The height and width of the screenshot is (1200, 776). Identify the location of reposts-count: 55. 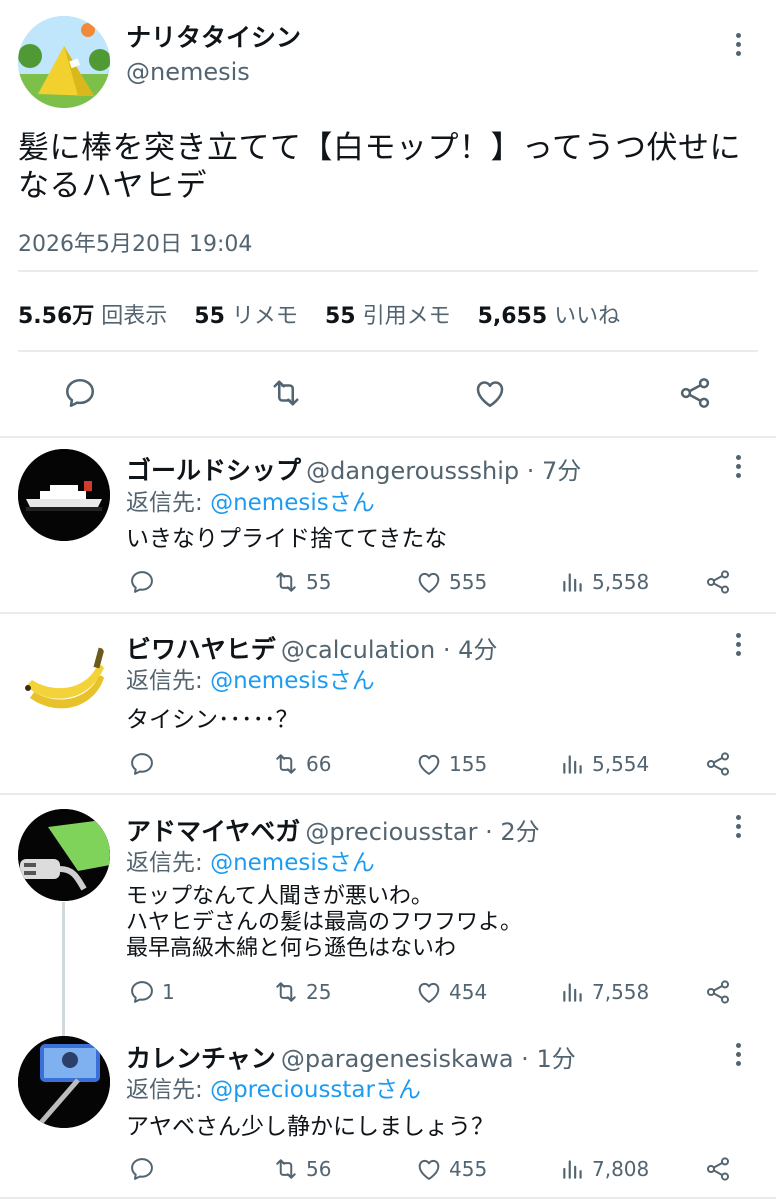
(209, 316).